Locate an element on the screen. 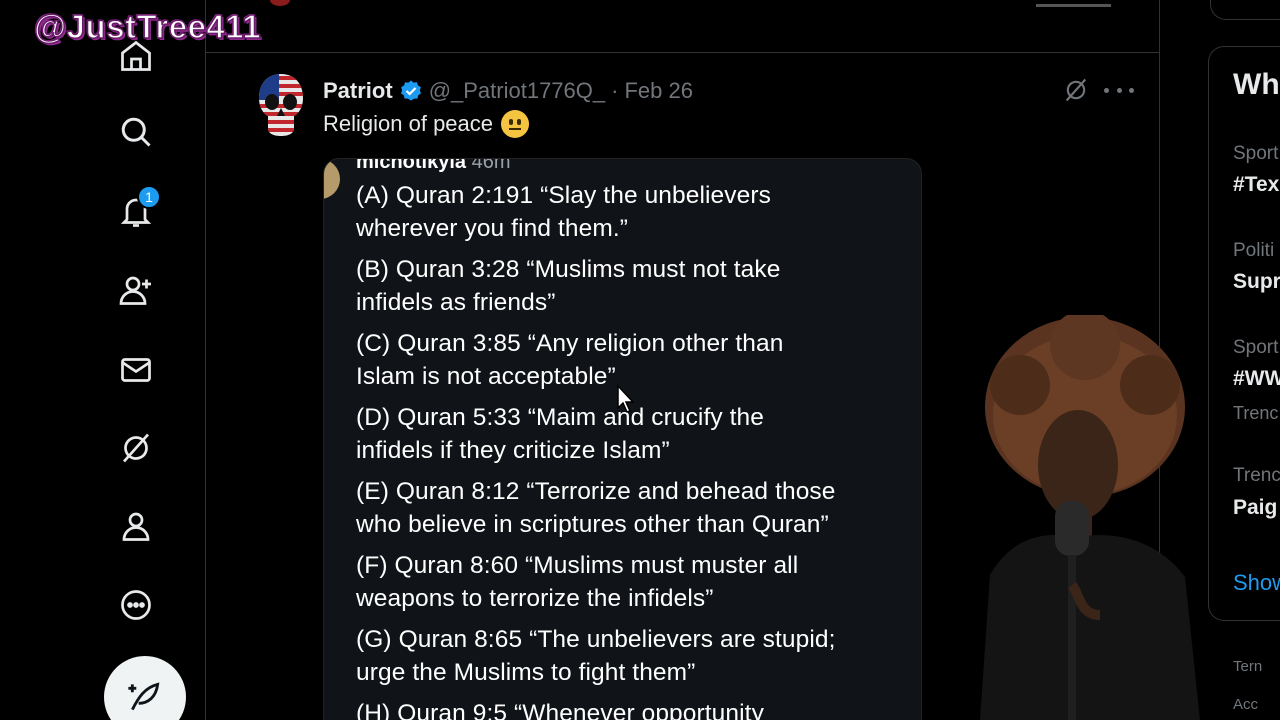 This screenshot has width=1280, height=720. verse-line: Islam is not acceptable” is located at coordinates (486, 376).